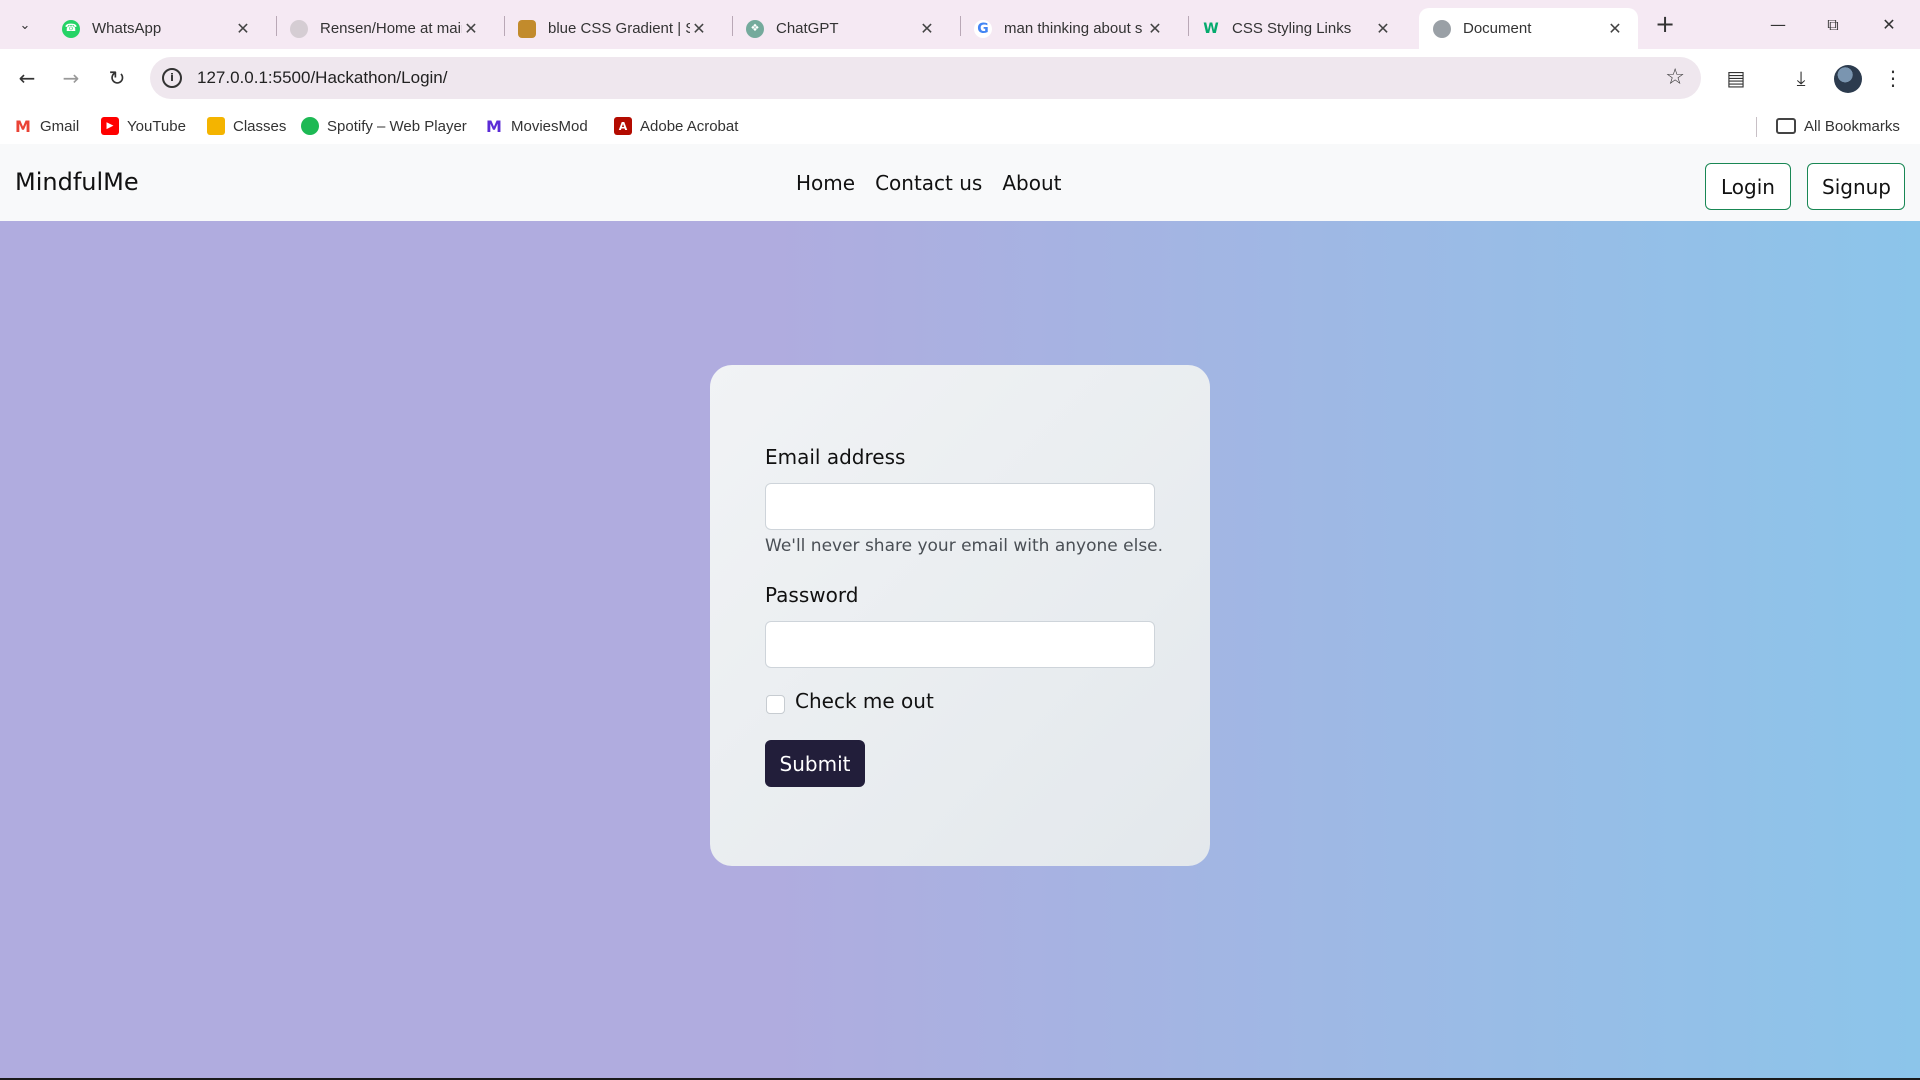 This screenshot has width=1920, height=1080. What do you see at coordinates (1675, 77) in the screenshot?
I see `bookmark-star-icon: ☆` at bounding box center [1675, 77].